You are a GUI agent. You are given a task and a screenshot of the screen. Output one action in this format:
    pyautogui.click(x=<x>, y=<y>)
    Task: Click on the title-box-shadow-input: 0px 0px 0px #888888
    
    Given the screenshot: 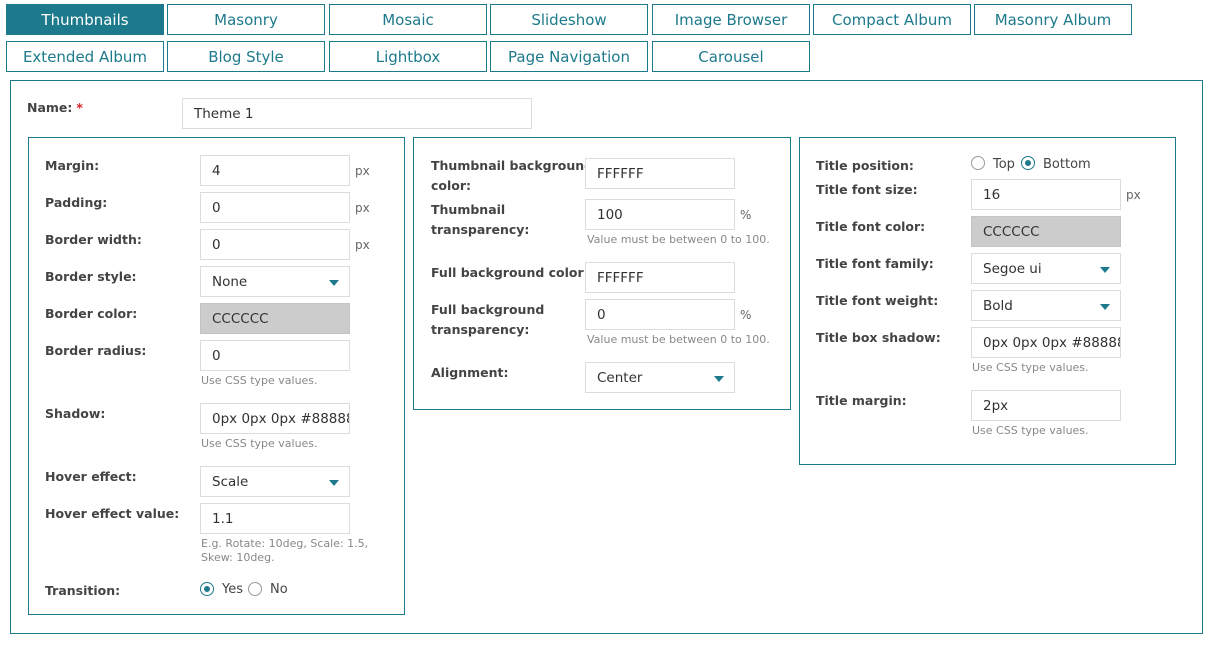 What is the action you would take?
    pyautogui.click(x=1046, y=342)
    